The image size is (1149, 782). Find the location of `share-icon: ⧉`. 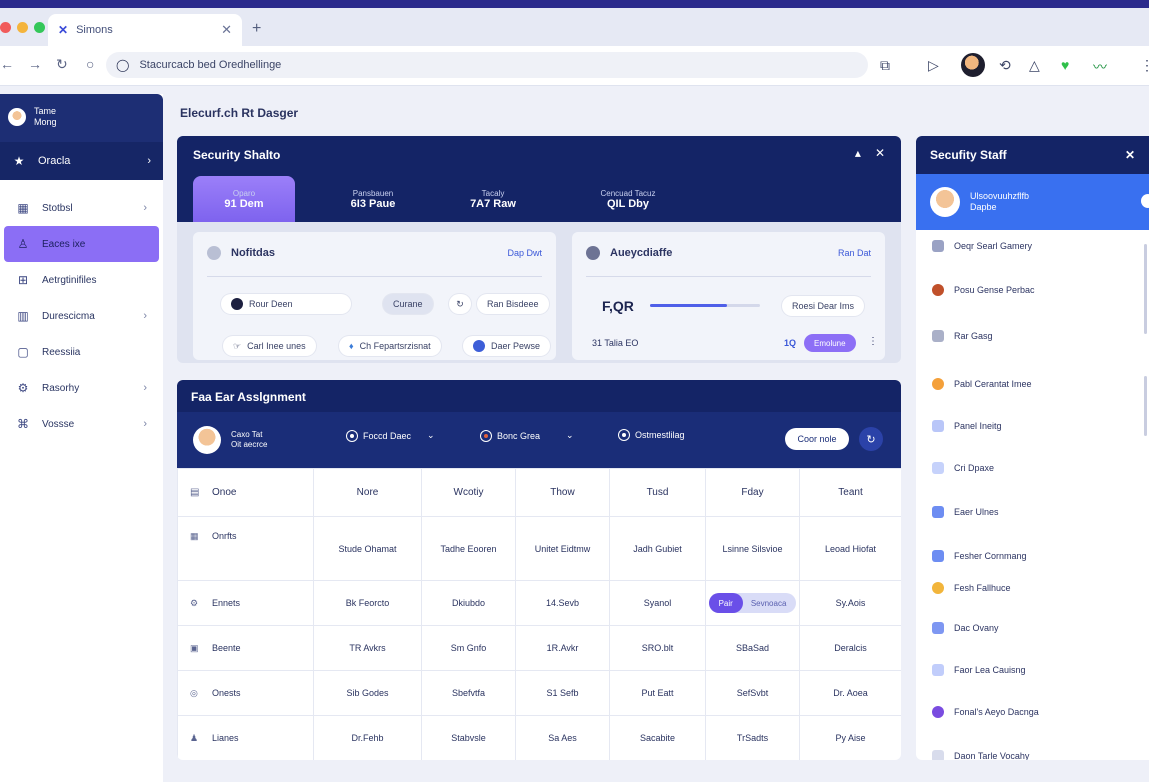

share-icon: ⧉ is located at coordinates (885, 65).